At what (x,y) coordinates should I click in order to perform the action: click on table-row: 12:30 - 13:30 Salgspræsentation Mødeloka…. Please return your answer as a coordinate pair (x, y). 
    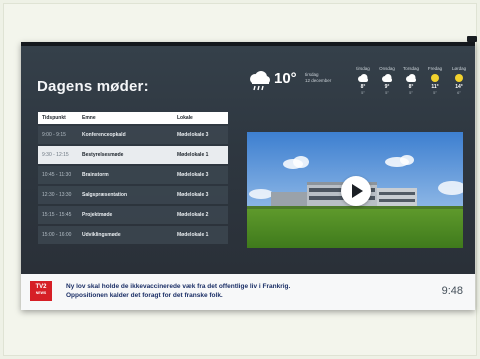
    Looking at the image, I should click on (133, 195).